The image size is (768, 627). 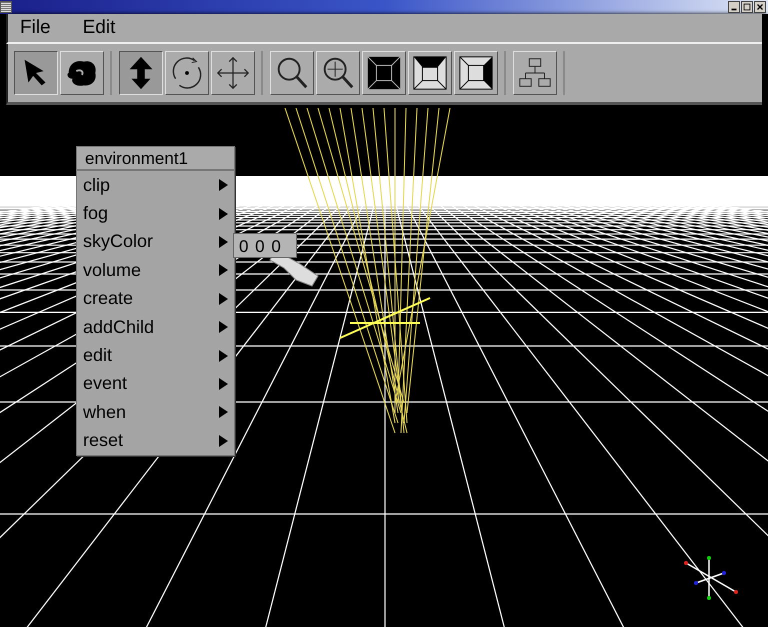 I want to click on menu-item-label: volume, so click(x=112, y=270).